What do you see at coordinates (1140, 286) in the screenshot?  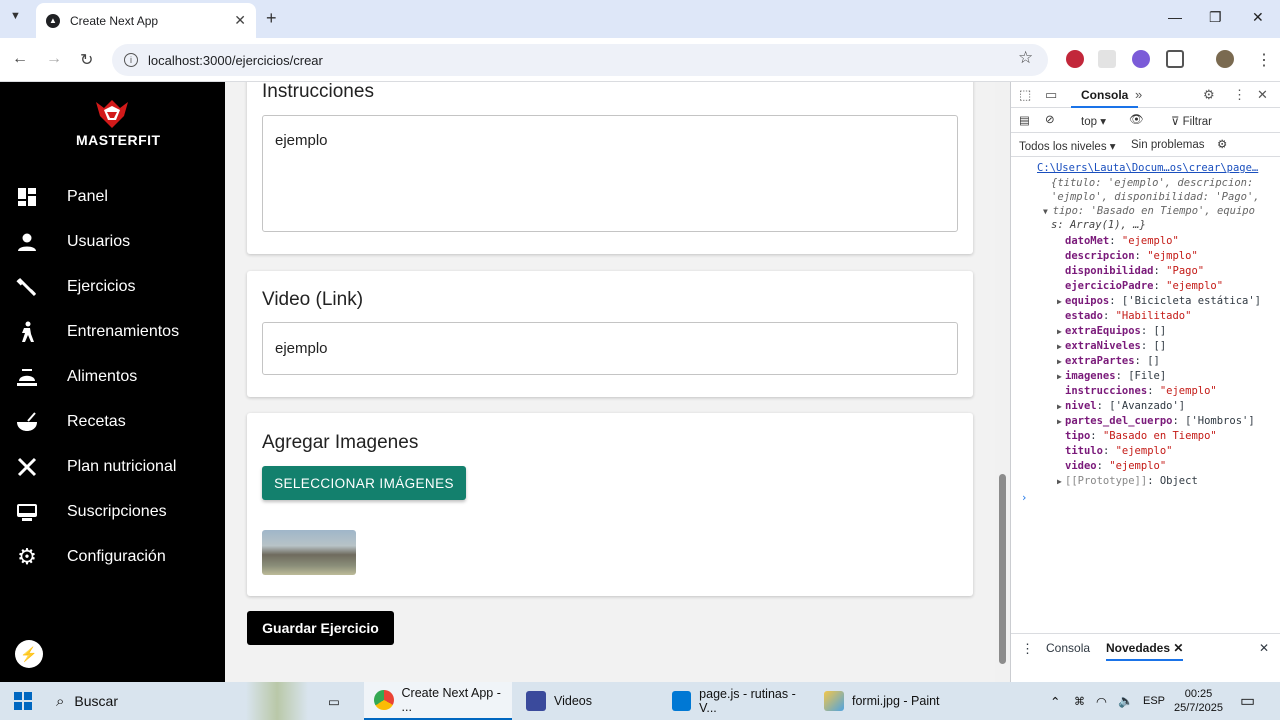 I see `object-property: ejercicioPadre: "ejemplo"` at bounding box center [1140, 286].